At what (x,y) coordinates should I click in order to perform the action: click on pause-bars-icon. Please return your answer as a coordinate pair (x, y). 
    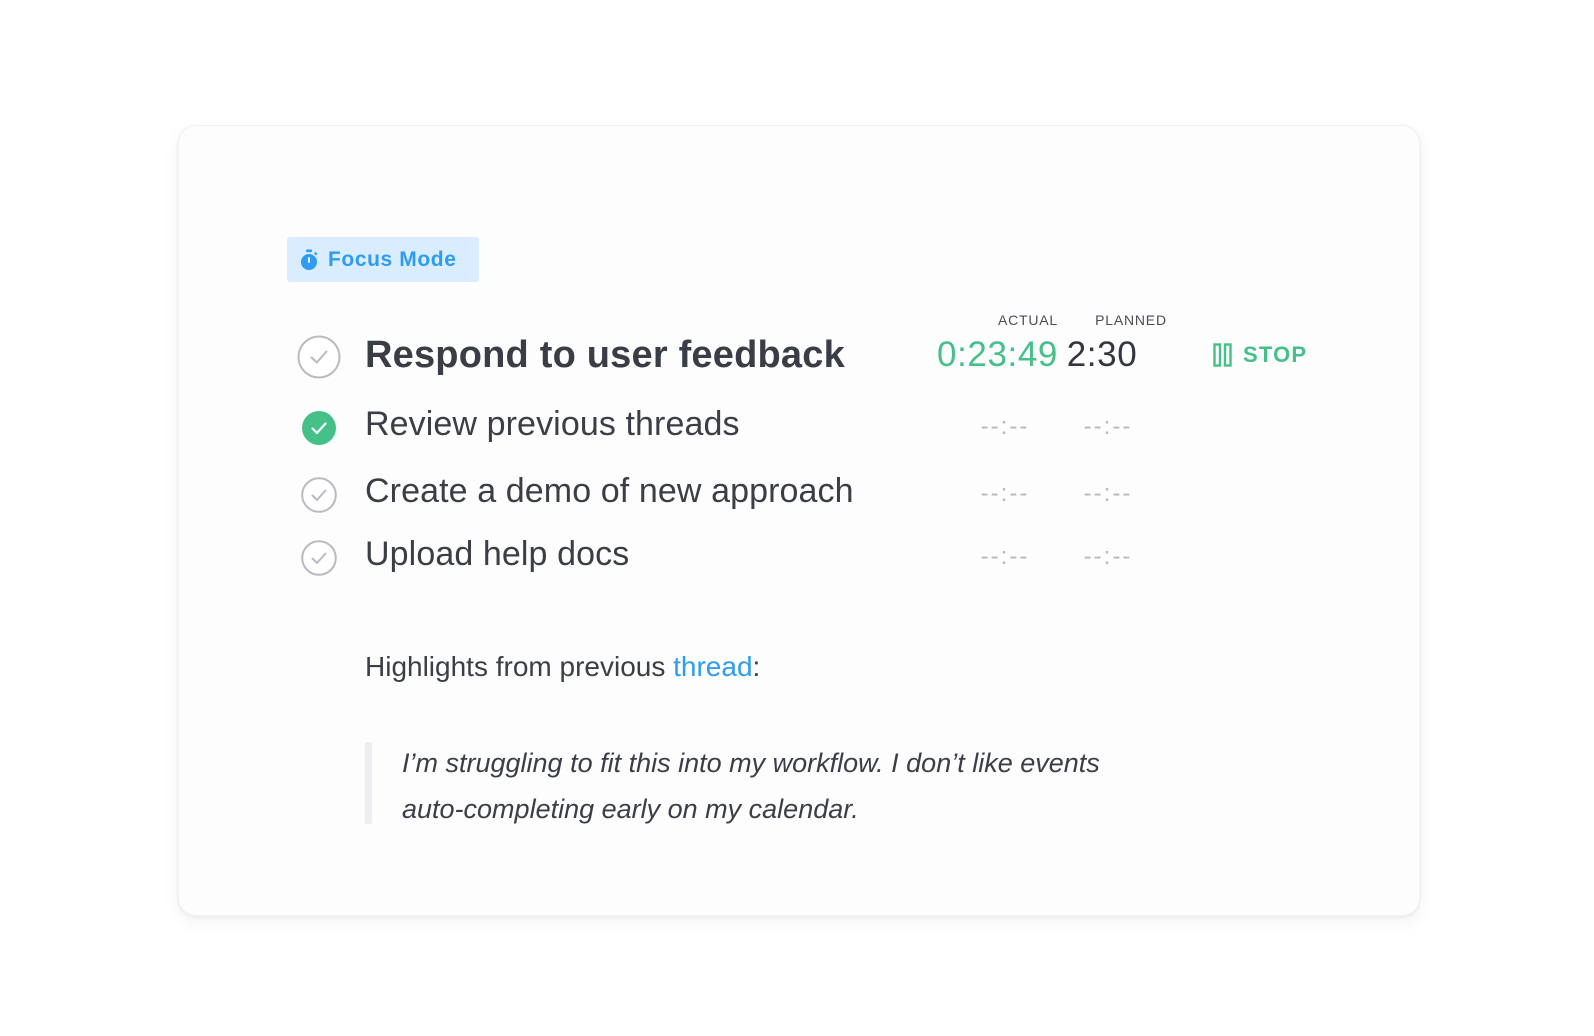
    Looking at the image, I should click on (1223, 355).